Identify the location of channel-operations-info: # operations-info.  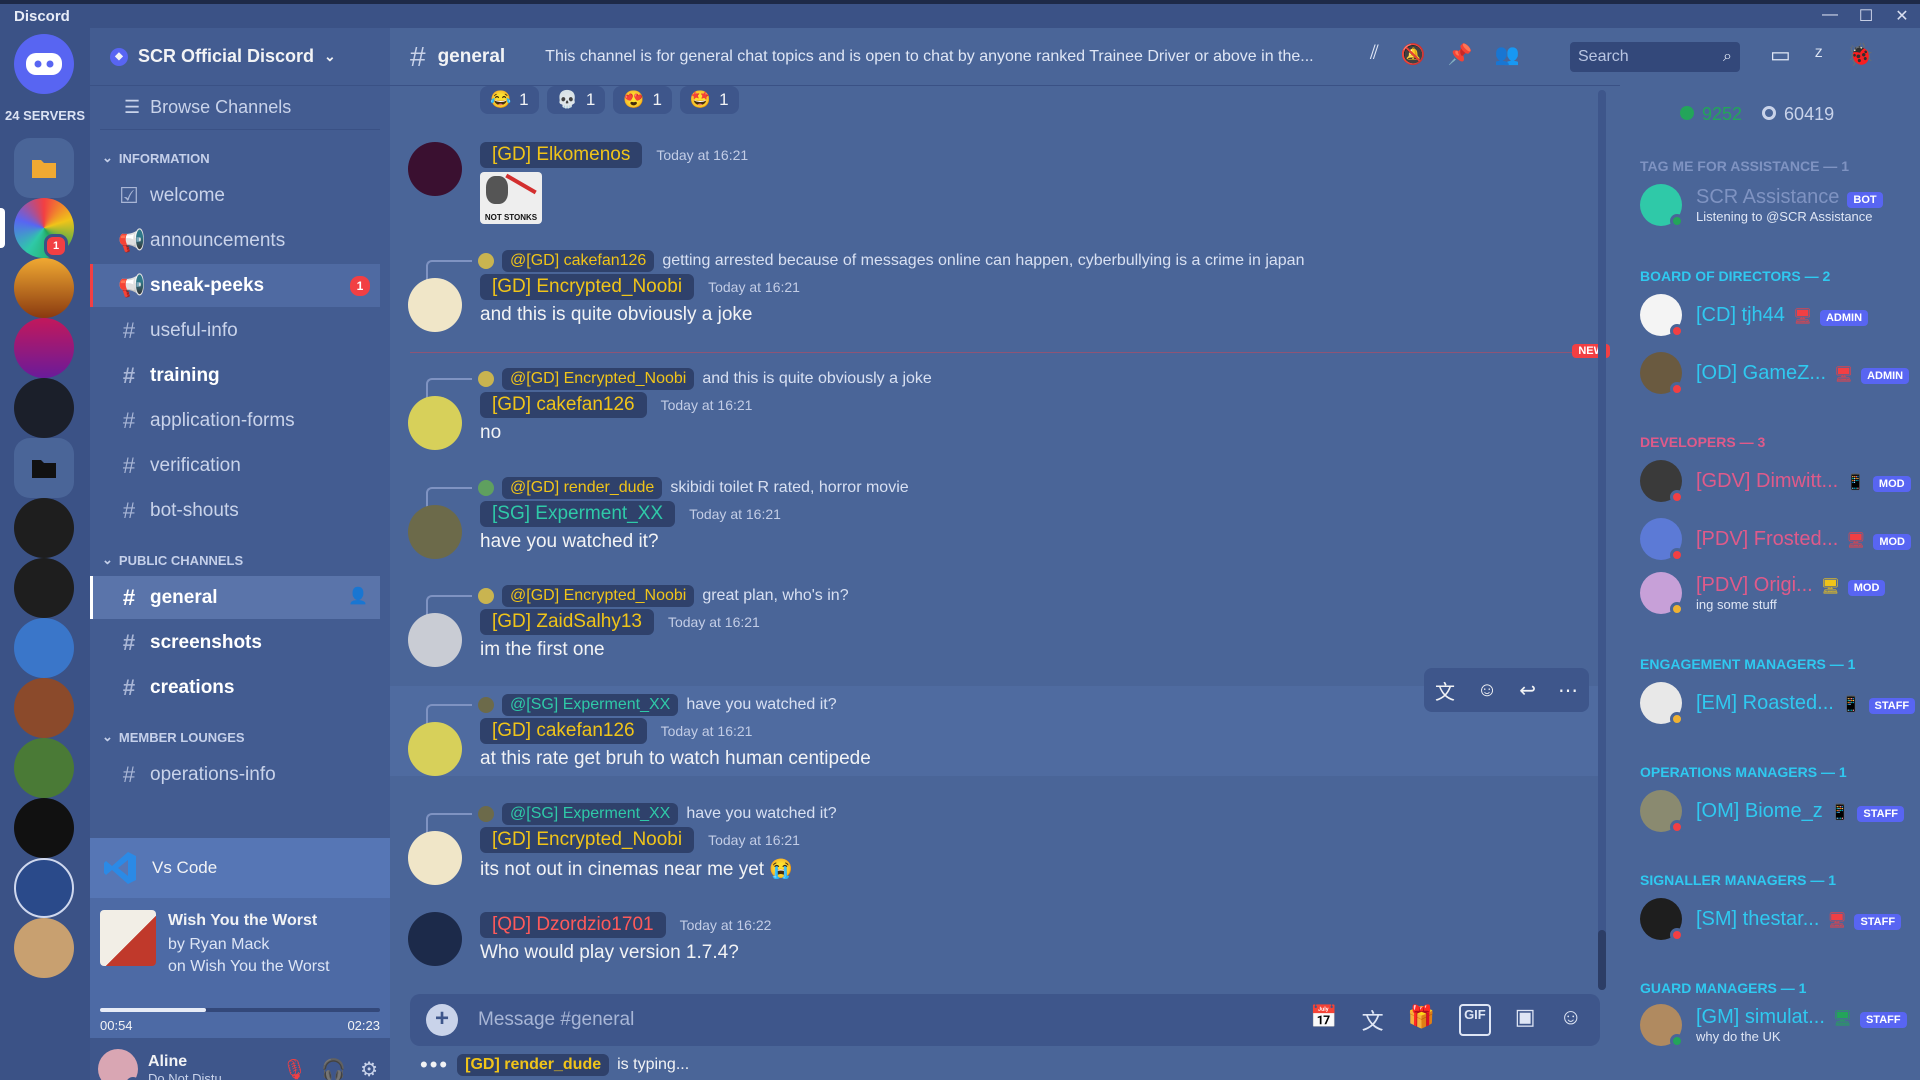
(235, 774).